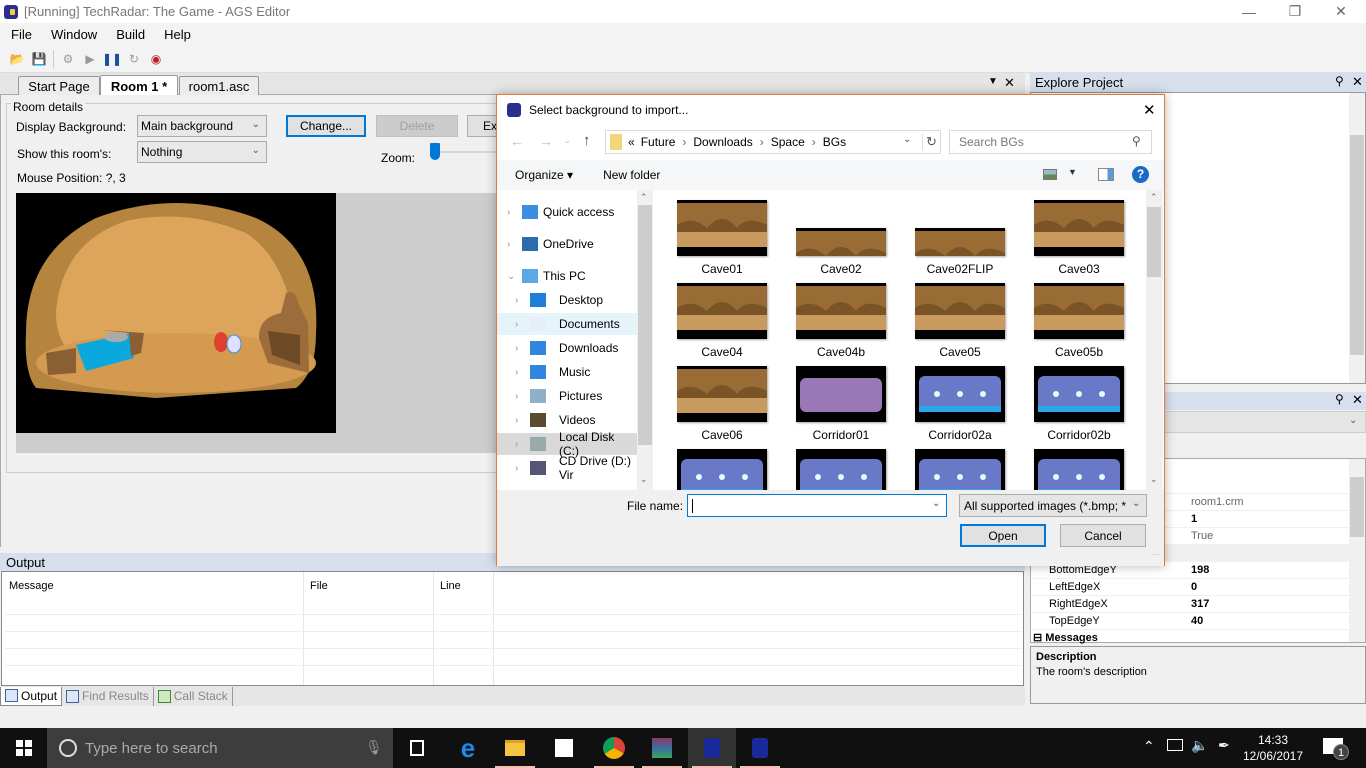 The image size is (1366, 768). I want to click on open-button: Open, so click(1003, 535).